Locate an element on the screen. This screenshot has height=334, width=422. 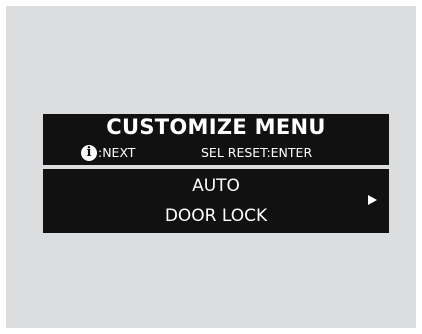
menu-header: CUSTOMIZE MENU i :NEXT SEL RESET:ENTER is located at coordinates (216, 139).